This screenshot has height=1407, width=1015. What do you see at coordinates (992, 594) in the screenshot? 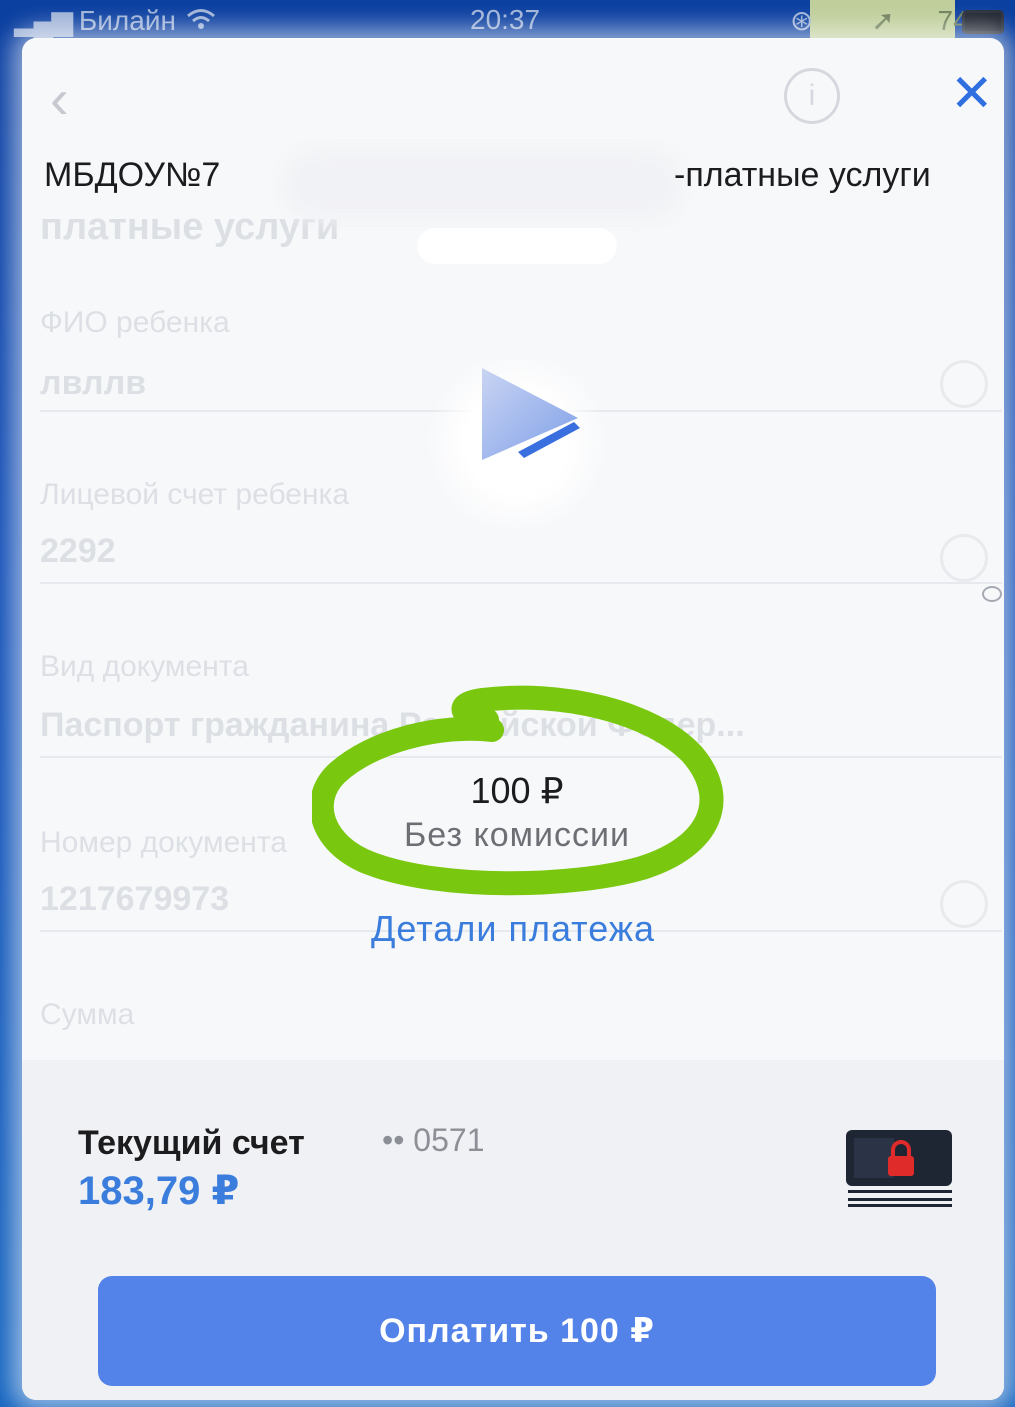
I see `scroll-indicator` at bounding box center [992, 594].